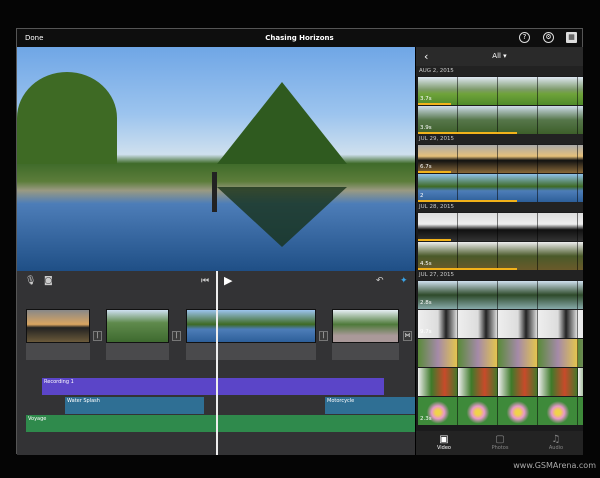 This screenshot has height=478, width=600. Describe the element at coordinates (220, 423) in the screenshot. I see `audio-track-voyage: Voyage` at that location.